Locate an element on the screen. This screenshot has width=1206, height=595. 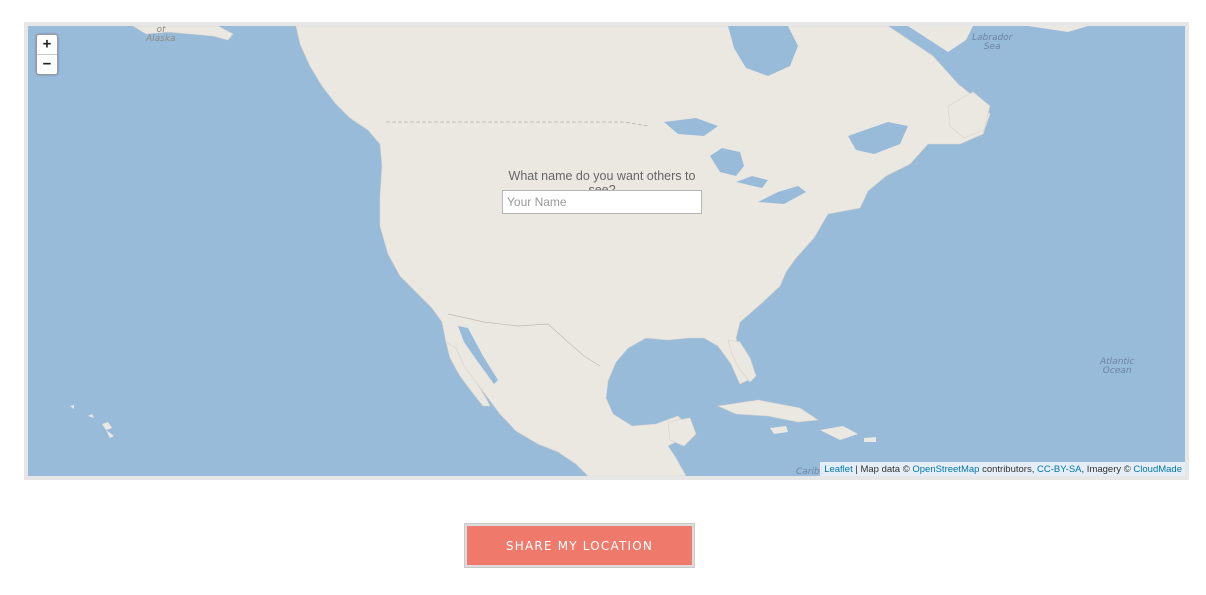
share-location-button: SHARE MY LOCATION is located at coordinates (579, 545).